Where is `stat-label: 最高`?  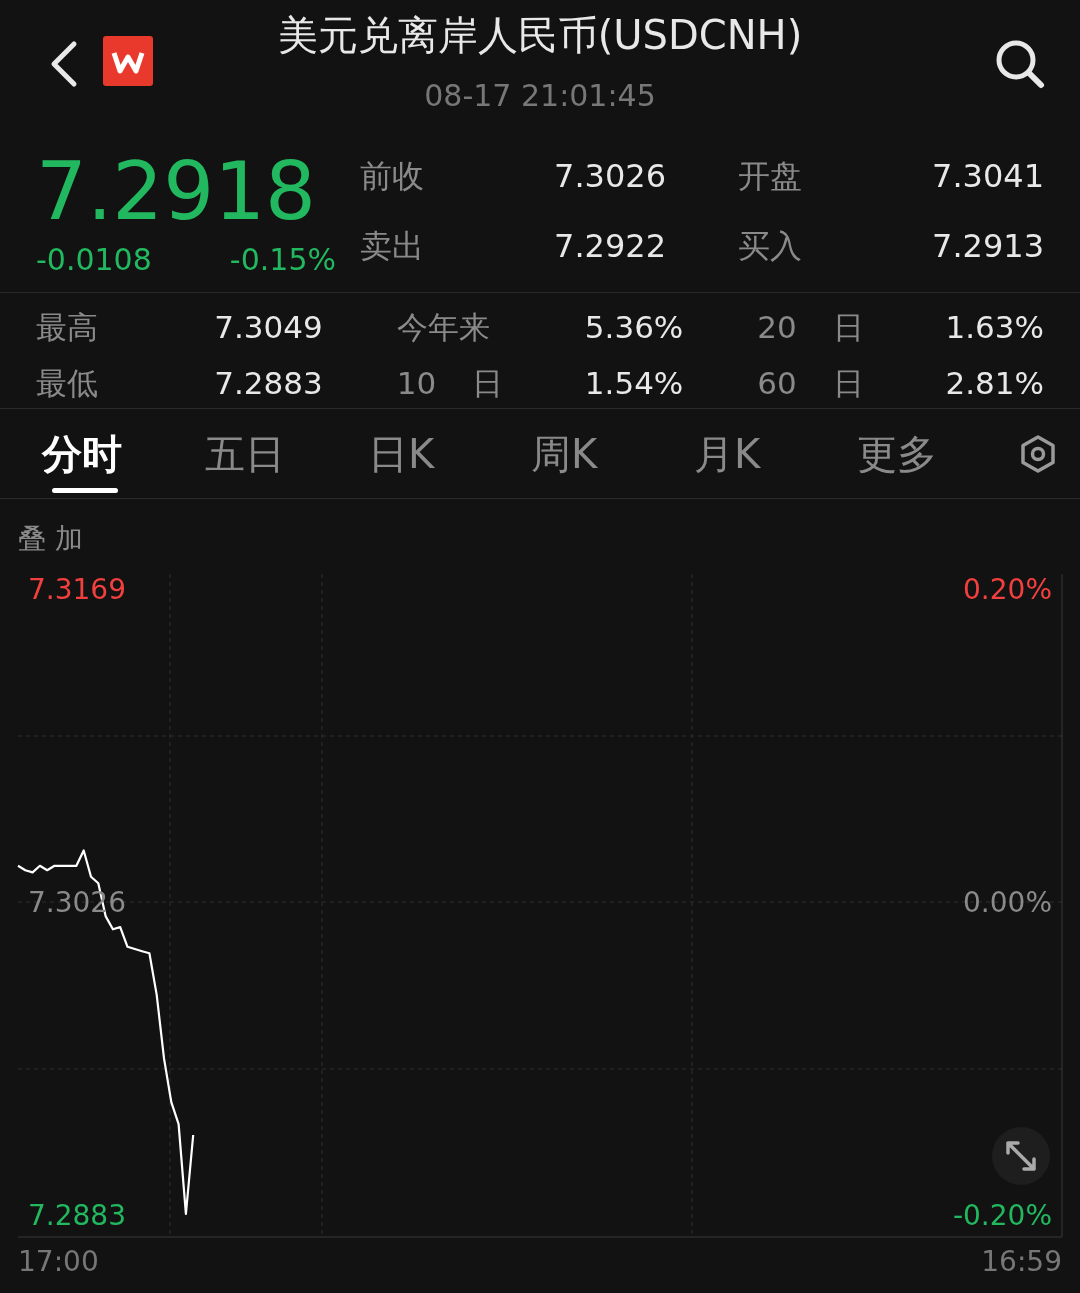 stat-label: 最高 is located at coordinates (67, 327).